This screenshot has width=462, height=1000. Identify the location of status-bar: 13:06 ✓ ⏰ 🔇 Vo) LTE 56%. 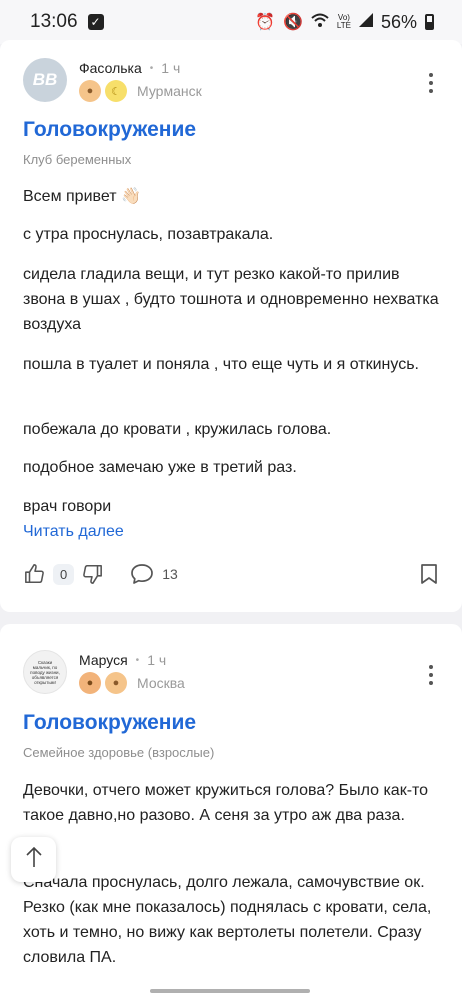
(231, 22).